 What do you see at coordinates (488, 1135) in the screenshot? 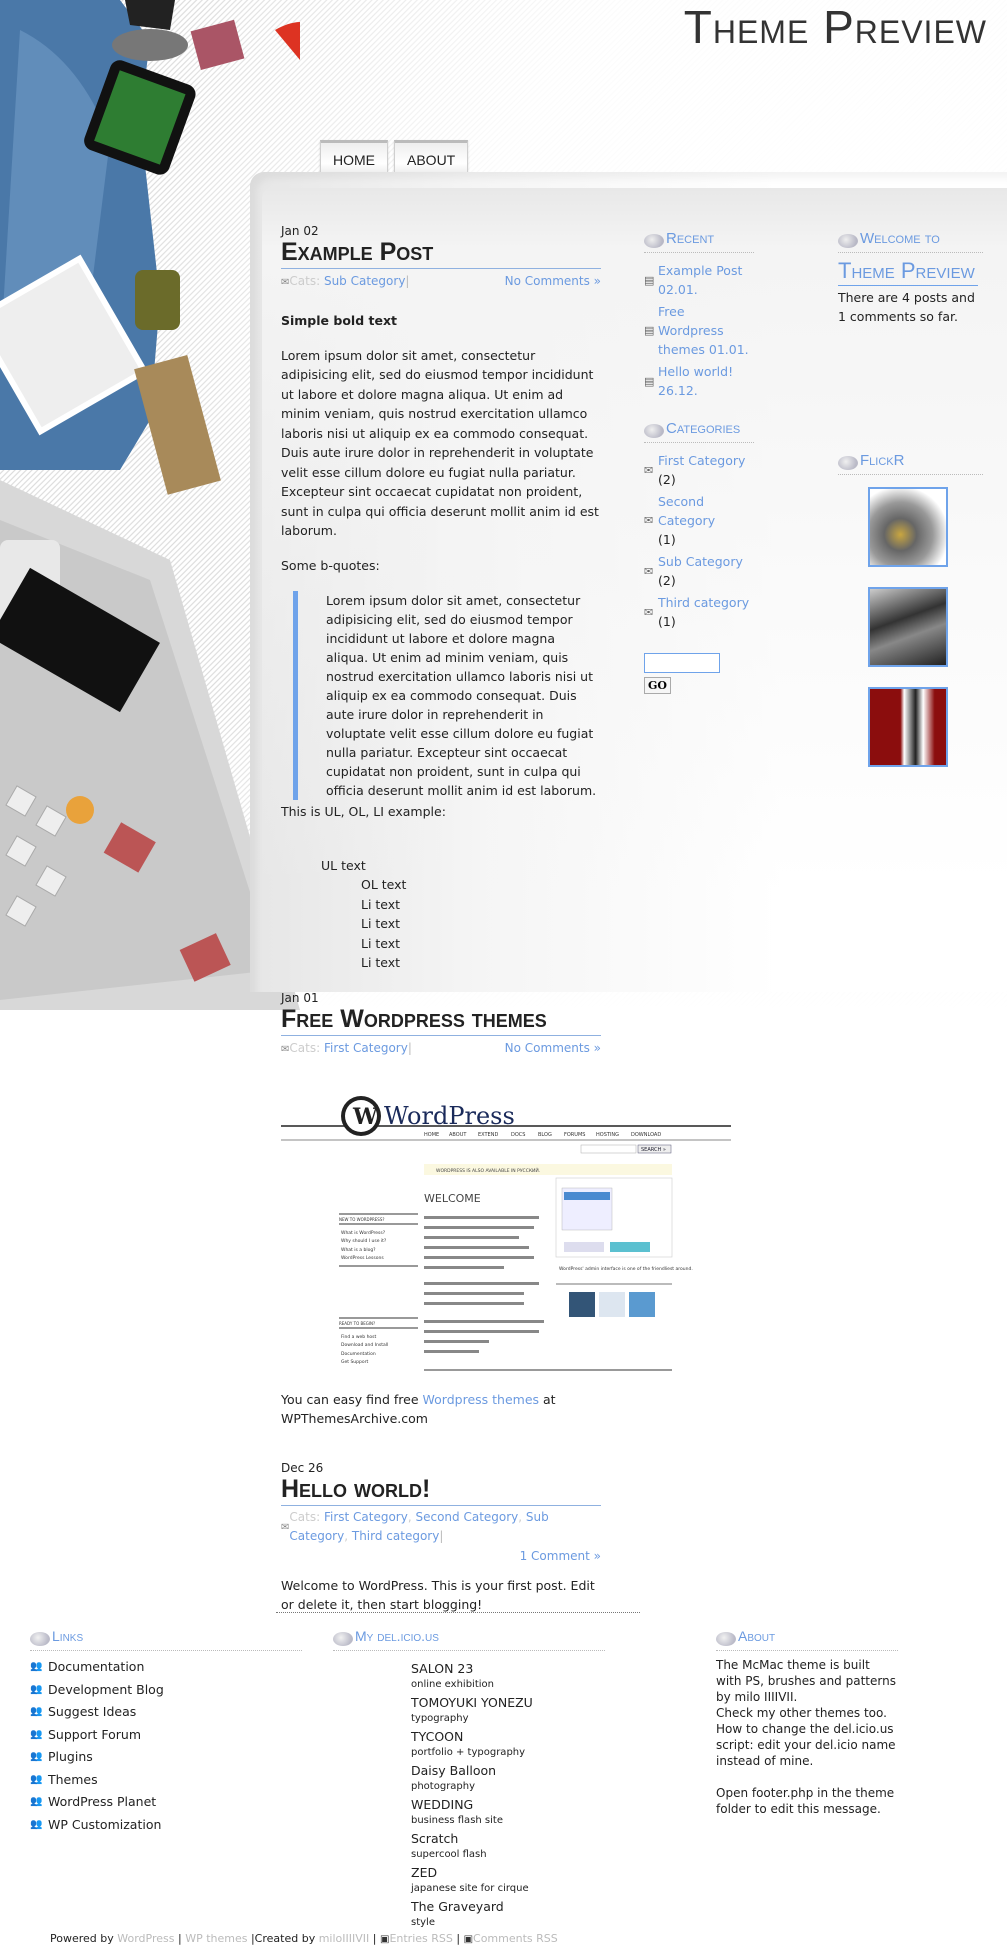
I see `svg-text: EXTEND` at bounding box center [488, 1135].